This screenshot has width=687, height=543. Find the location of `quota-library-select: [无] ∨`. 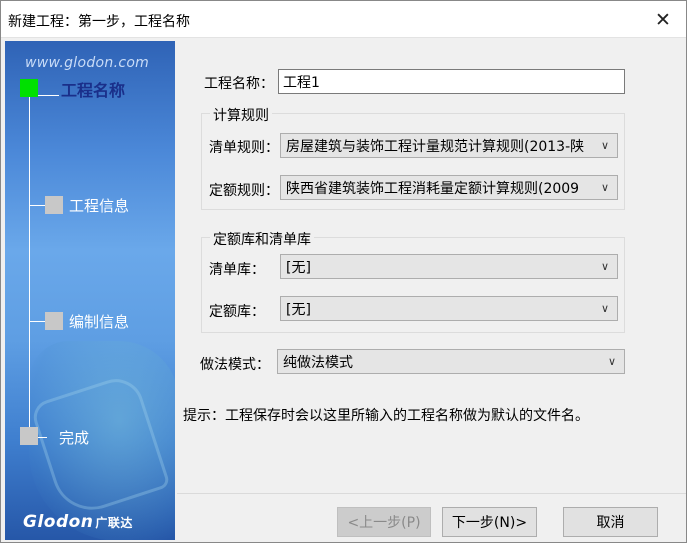

quota-library-select: [无] ∨ is located at coordinates (449, 308).